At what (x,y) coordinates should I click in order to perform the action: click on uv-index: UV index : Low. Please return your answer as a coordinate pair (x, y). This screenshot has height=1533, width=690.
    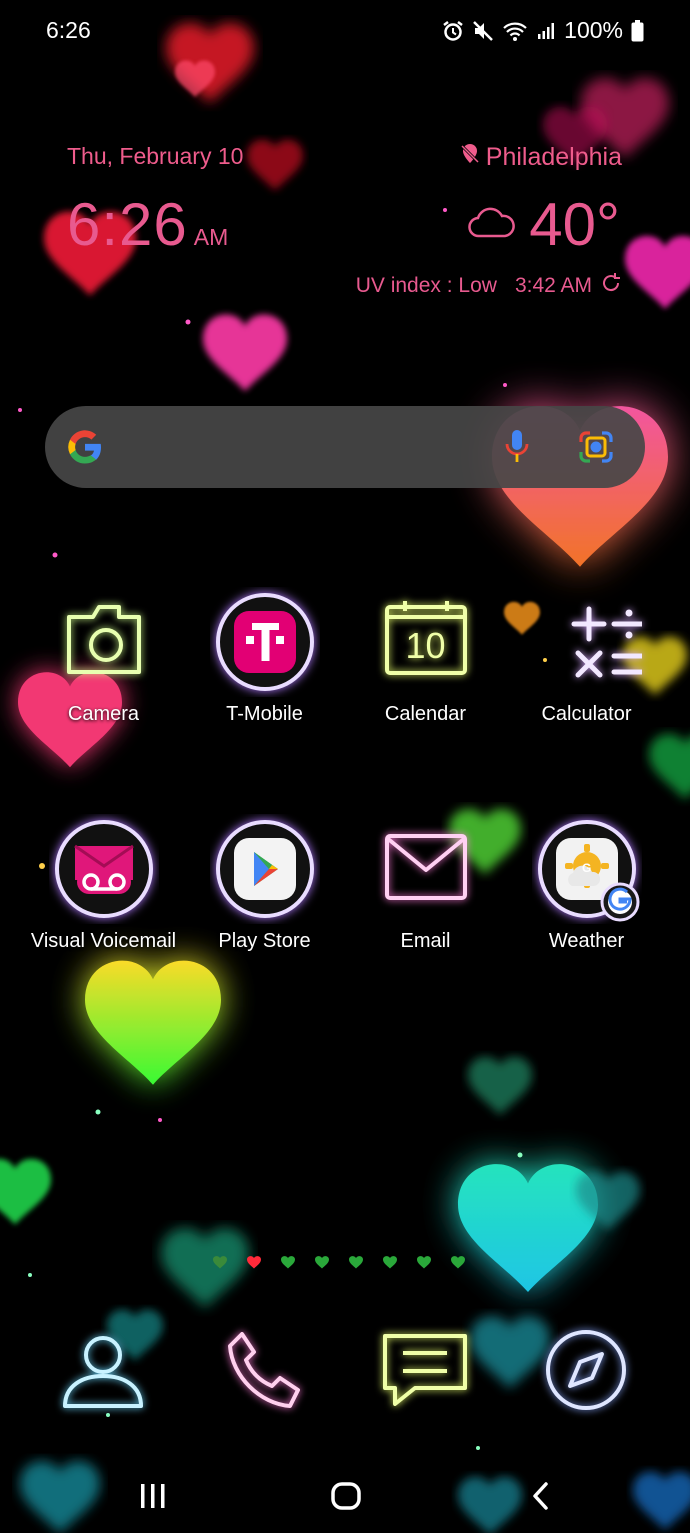
    Looking at the image, I should click on (426, 285).